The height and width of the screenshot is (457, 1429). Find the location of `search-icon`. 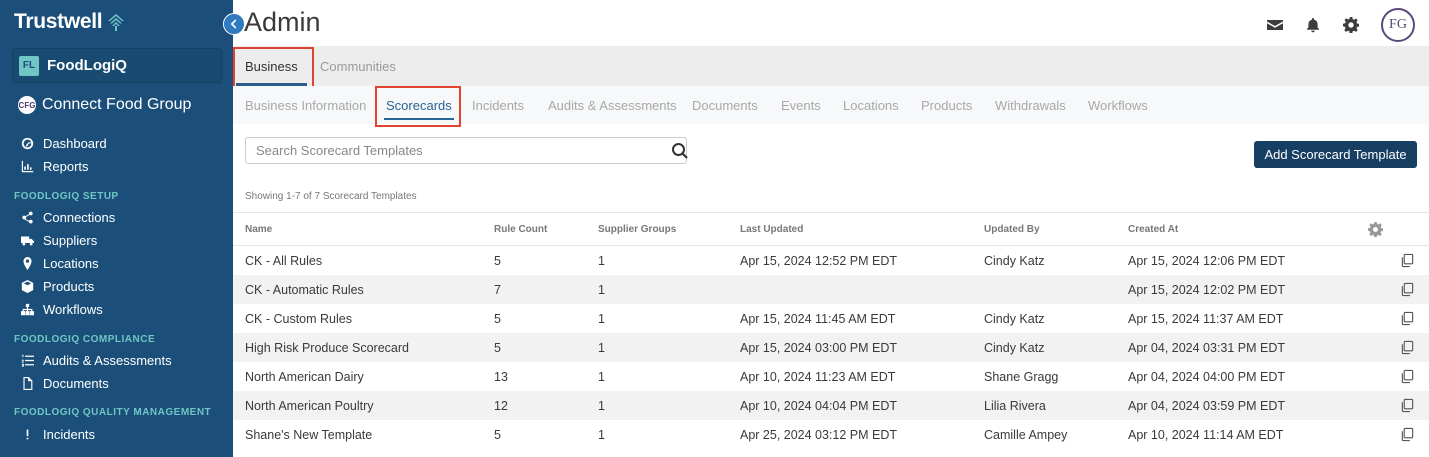

search-icon is located at coordinates (680, 151).